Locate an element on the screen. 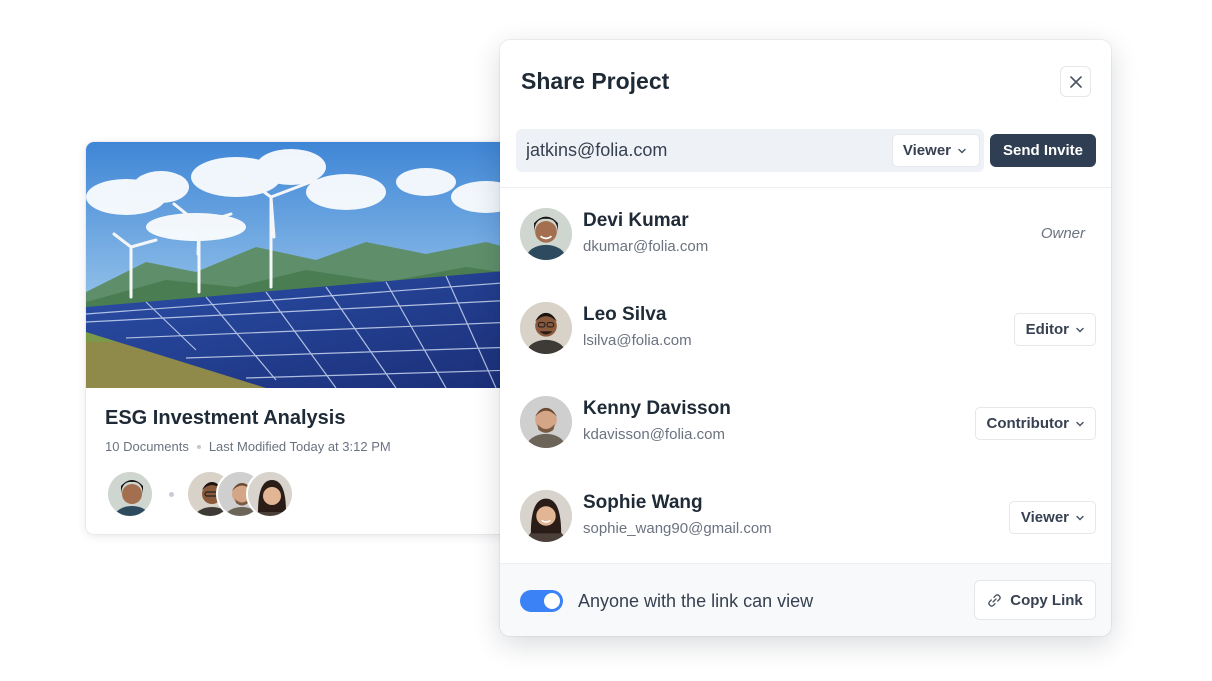 The height and width of the screenshot is (681, 1212). close-icon is located at coordinates (1075, 81).